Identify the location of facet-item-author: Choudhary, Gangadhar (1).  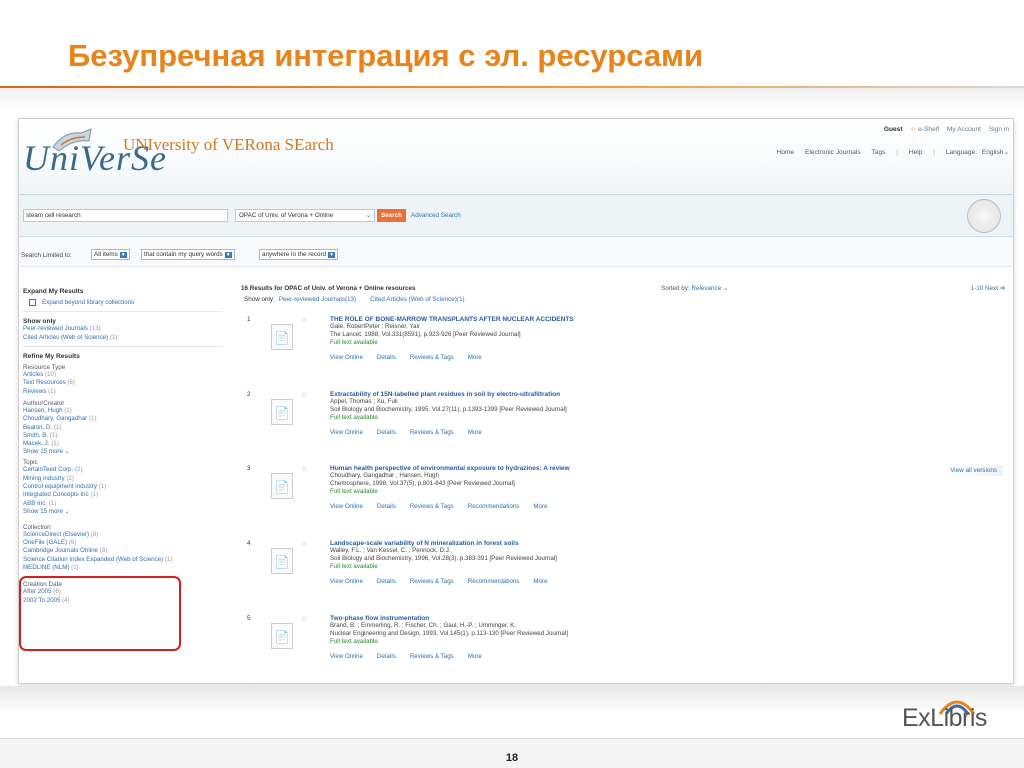
(123, 419).